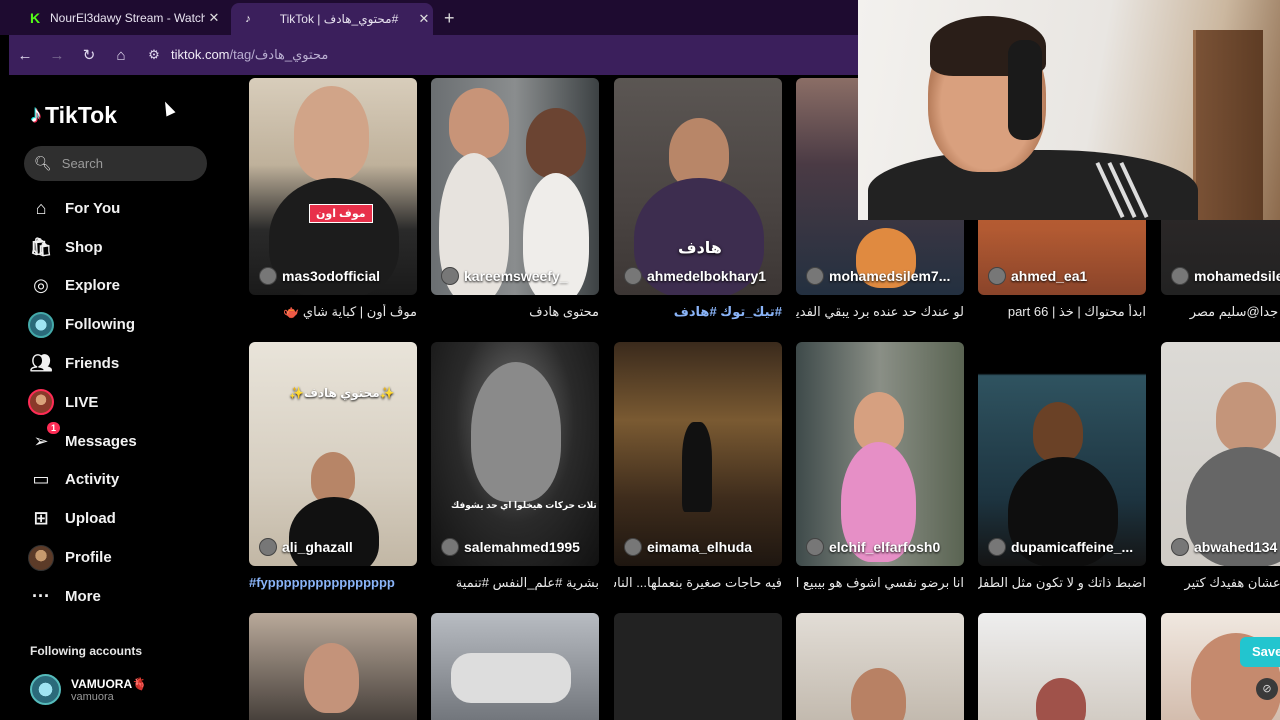 This screenshot has width=1280, height=720. Describe the element at coordinates (123, 402) in the screenshot. I see `sidebar-item-live: LIVE` at that location.